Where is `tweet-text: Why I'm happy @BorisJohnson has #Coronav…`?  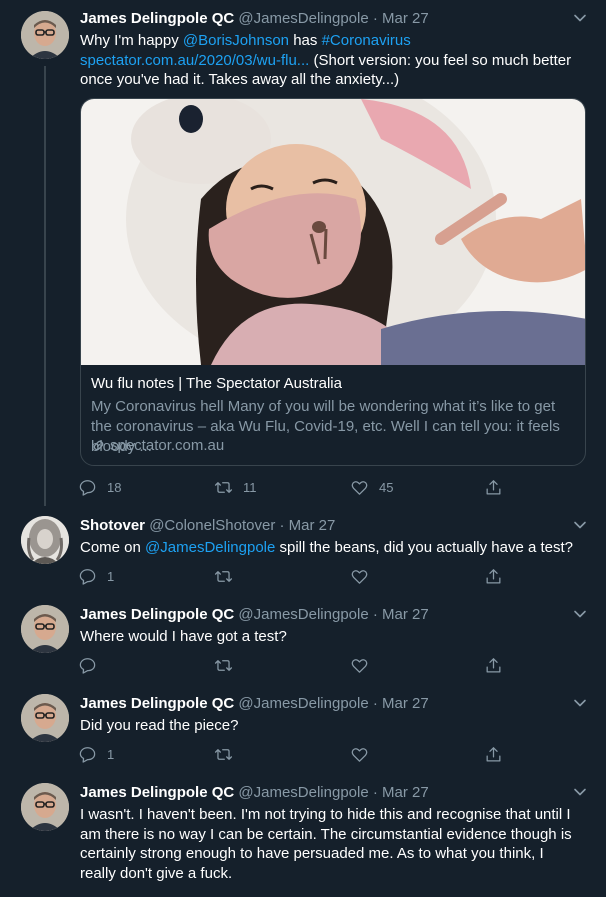
tweet-text: Why I'm happy @BorisJohnson has #Coronav… is located at coordinates (330, 60).